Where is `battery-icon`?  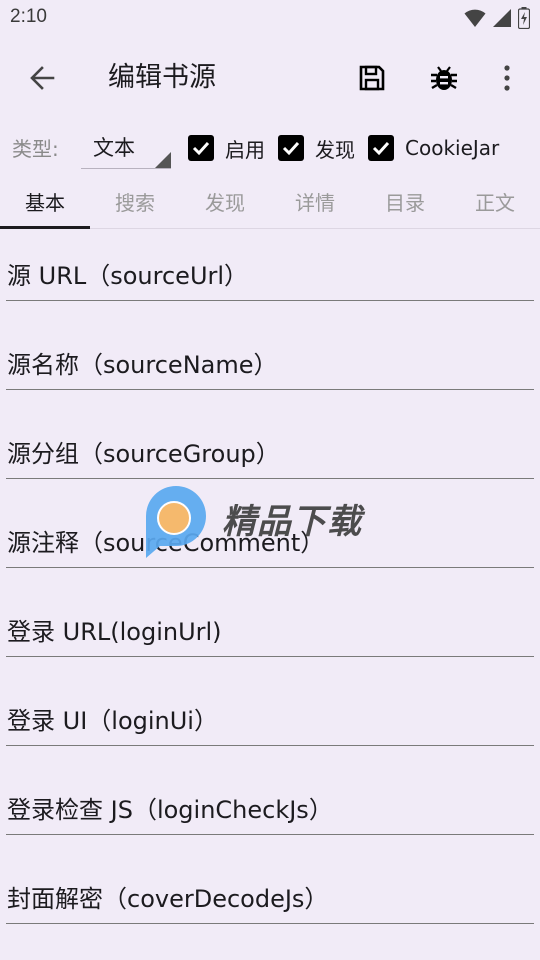
battery-icon is located at coordinates (524, 18).